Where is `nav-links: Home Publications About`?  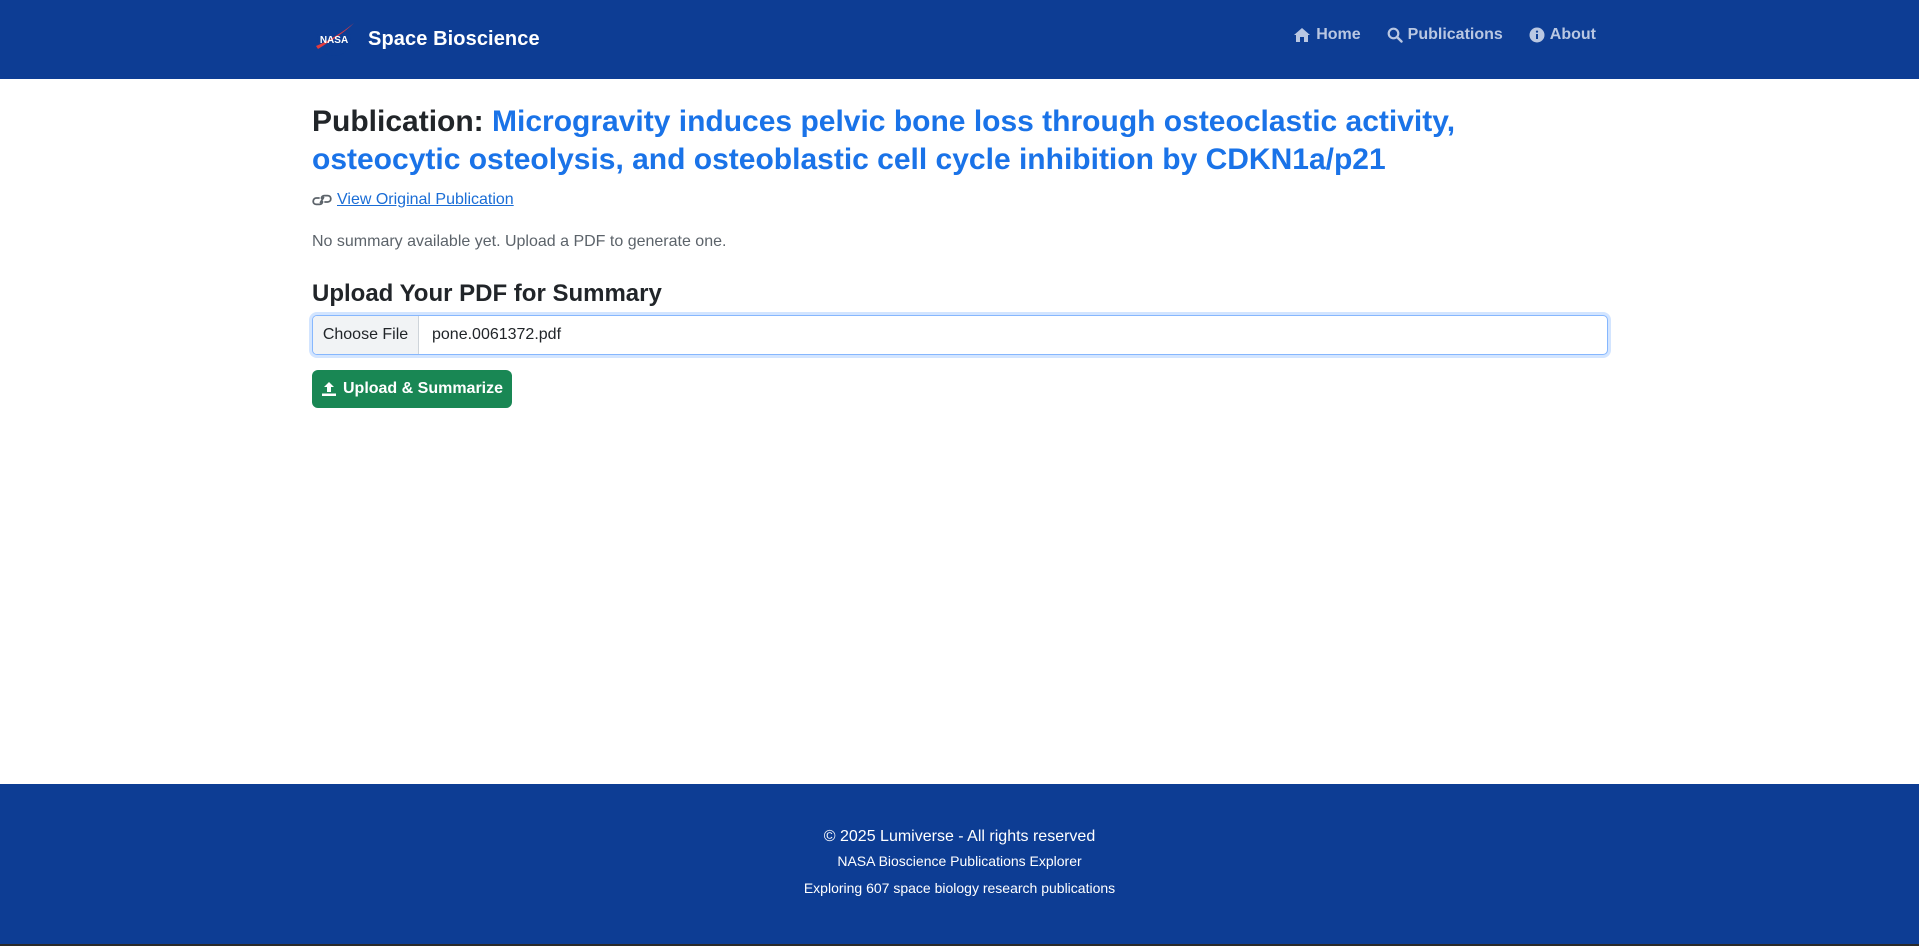 nav-links: Home Publications About is located at coordinates (1431, 35).